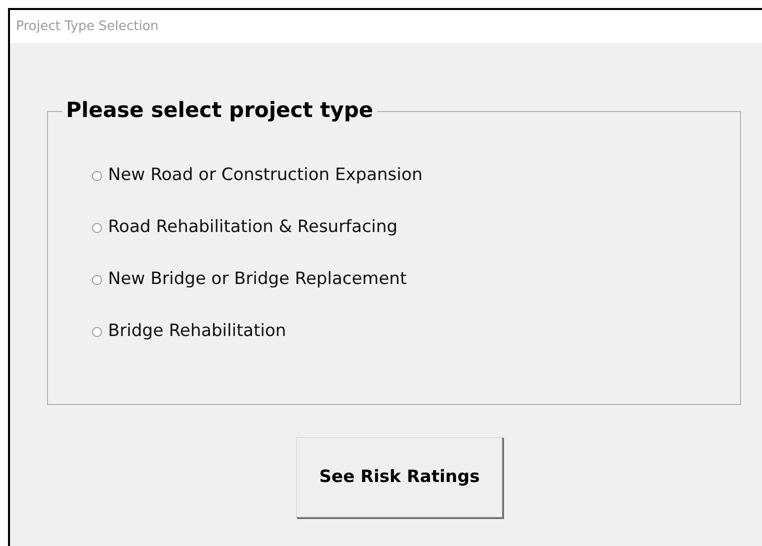 The image size is (762, 546). What do you see at coordinates (399, 477) in the screenshot?
I see `see-risk-ratings-button: See Risk Ratings` at bounding box center [399, 477].